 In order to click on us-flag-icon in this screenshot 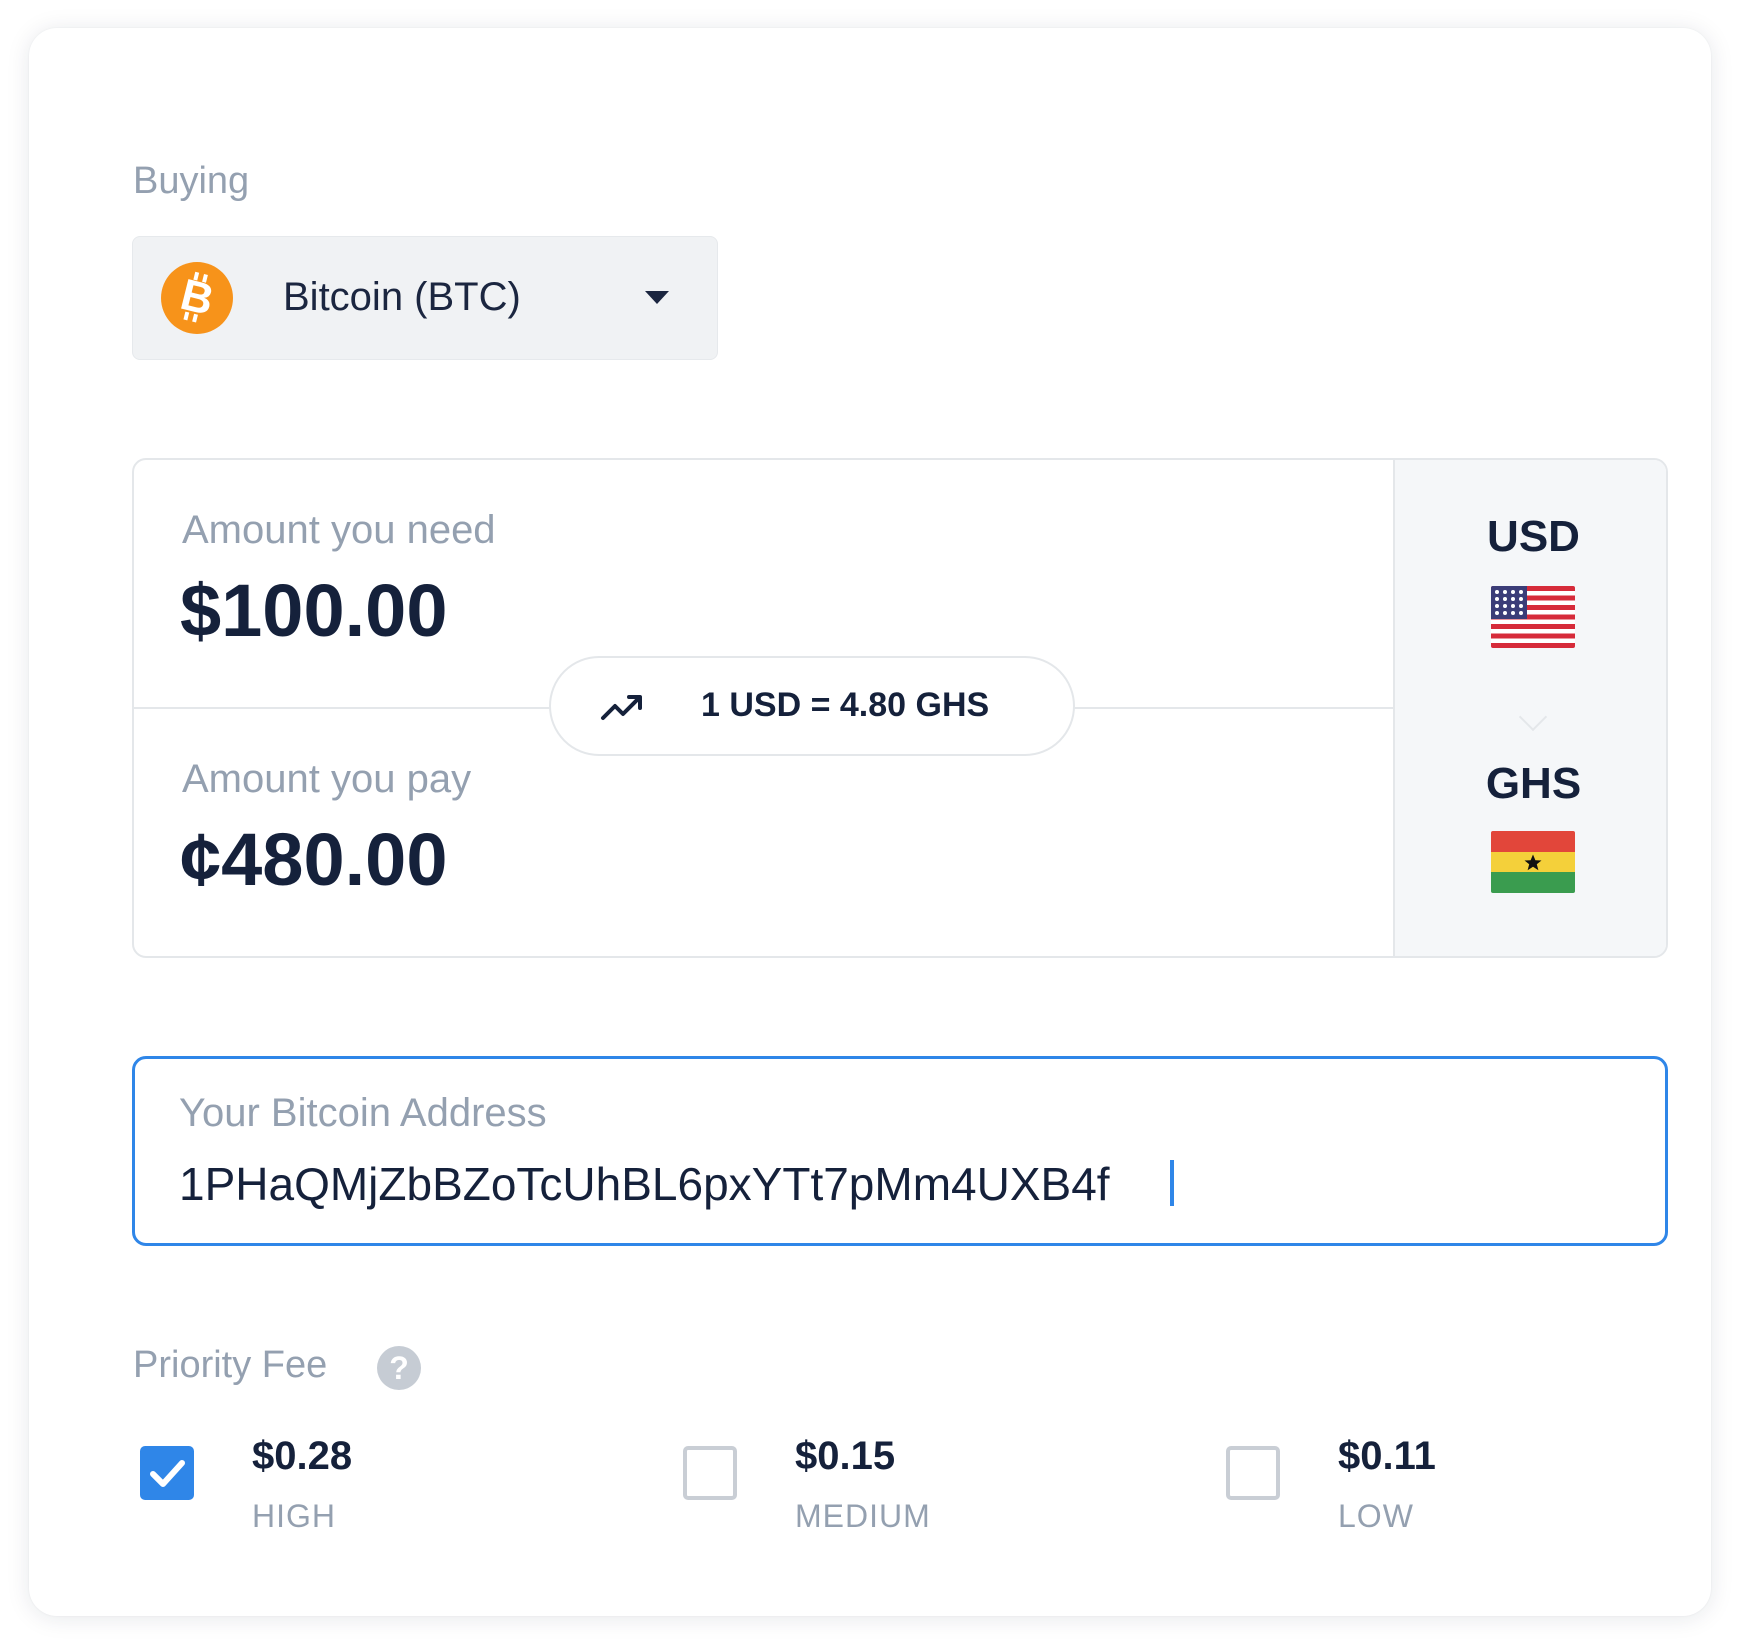, I will do `click(1533, 617)`.